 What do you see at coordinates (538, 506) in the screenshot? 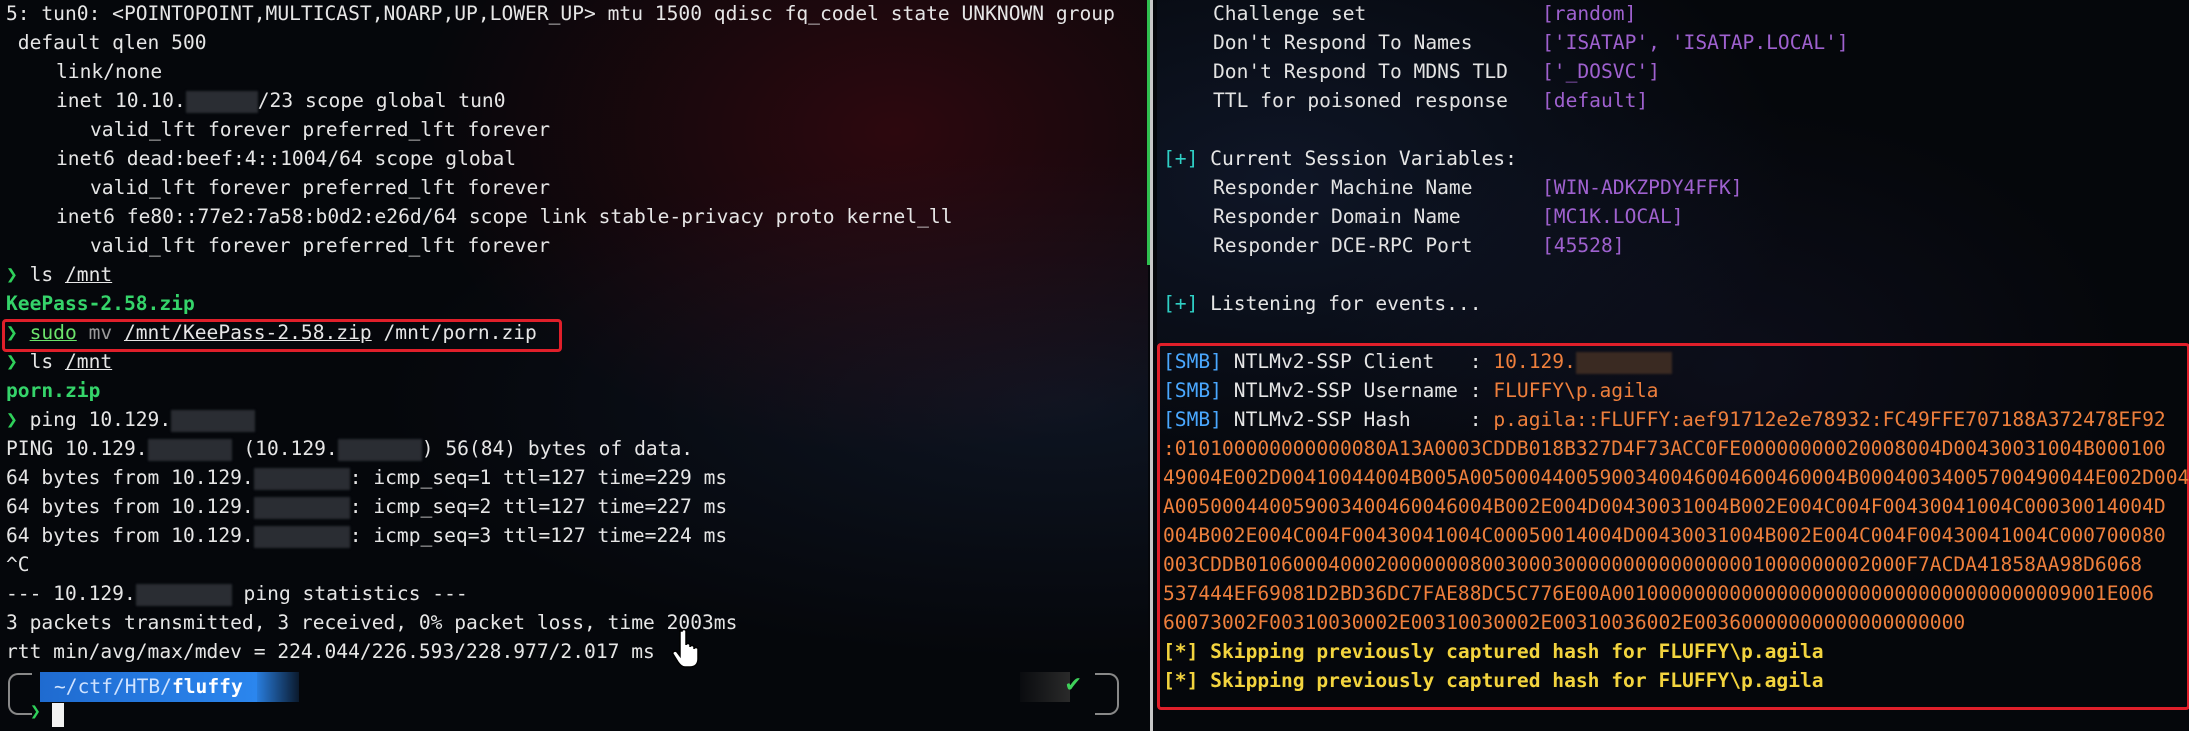
I see `ping-reply-text: : icmp_seq=2 ttl=127 time=227 ms` at bounding box center [538, 506].